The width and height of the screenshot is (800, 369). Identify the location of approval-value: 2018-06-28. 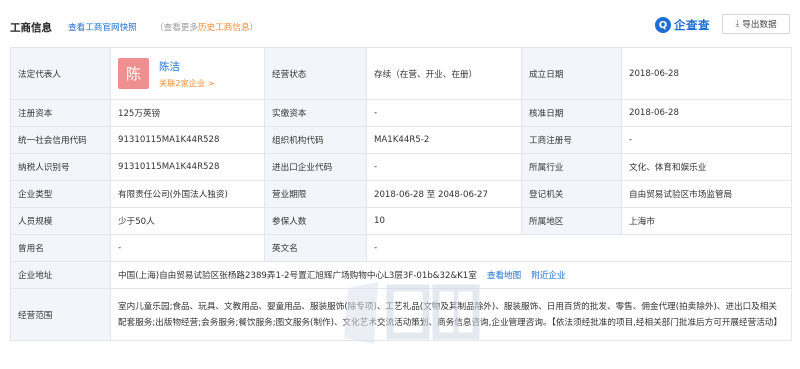
(706, 113).